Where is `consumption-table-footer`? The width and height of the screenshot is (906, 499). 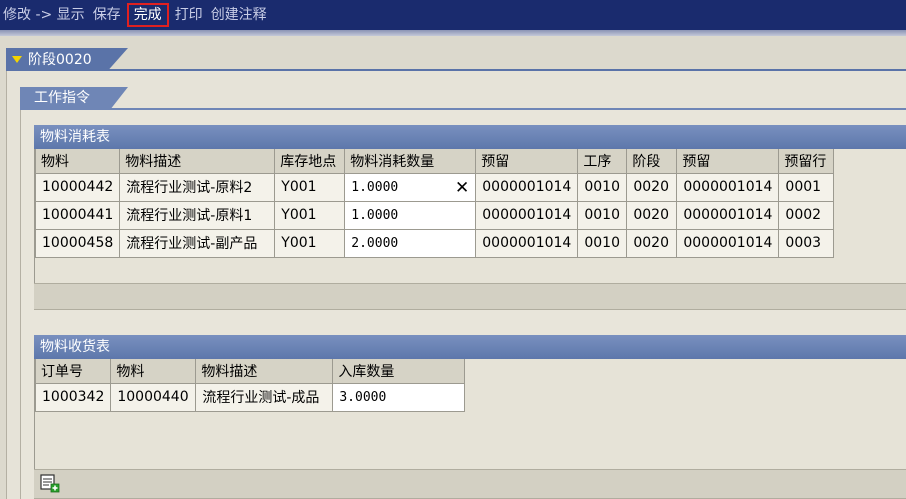 consumption-table-footer is located at coordinates (470, 296).